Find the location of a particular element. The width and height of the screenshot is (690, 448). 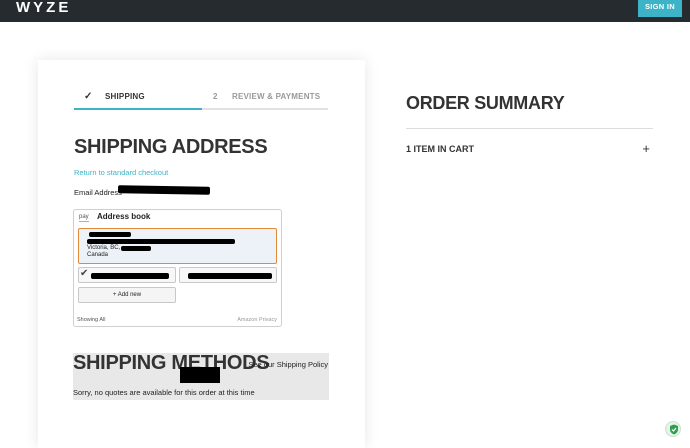

check-icon: ✔ is located at coordinates (84, 273).